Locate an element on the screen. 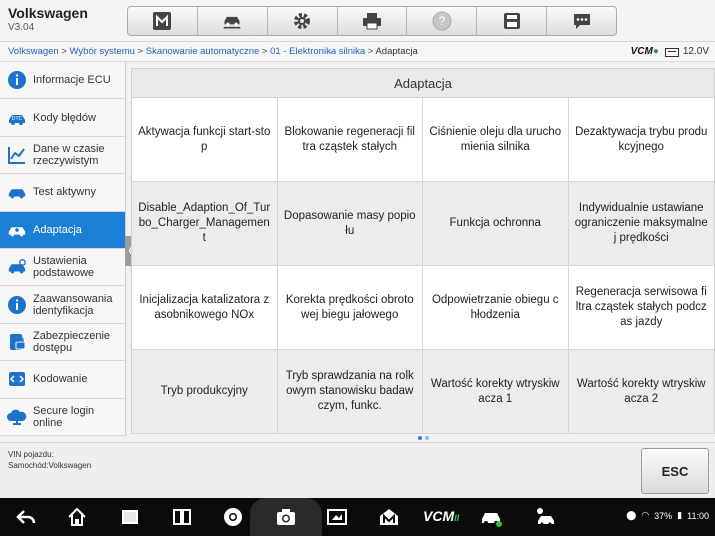 This screenshot has width=715, height=536. sidebar-item-label: Test aktywny is located at coordinates (64, 192).